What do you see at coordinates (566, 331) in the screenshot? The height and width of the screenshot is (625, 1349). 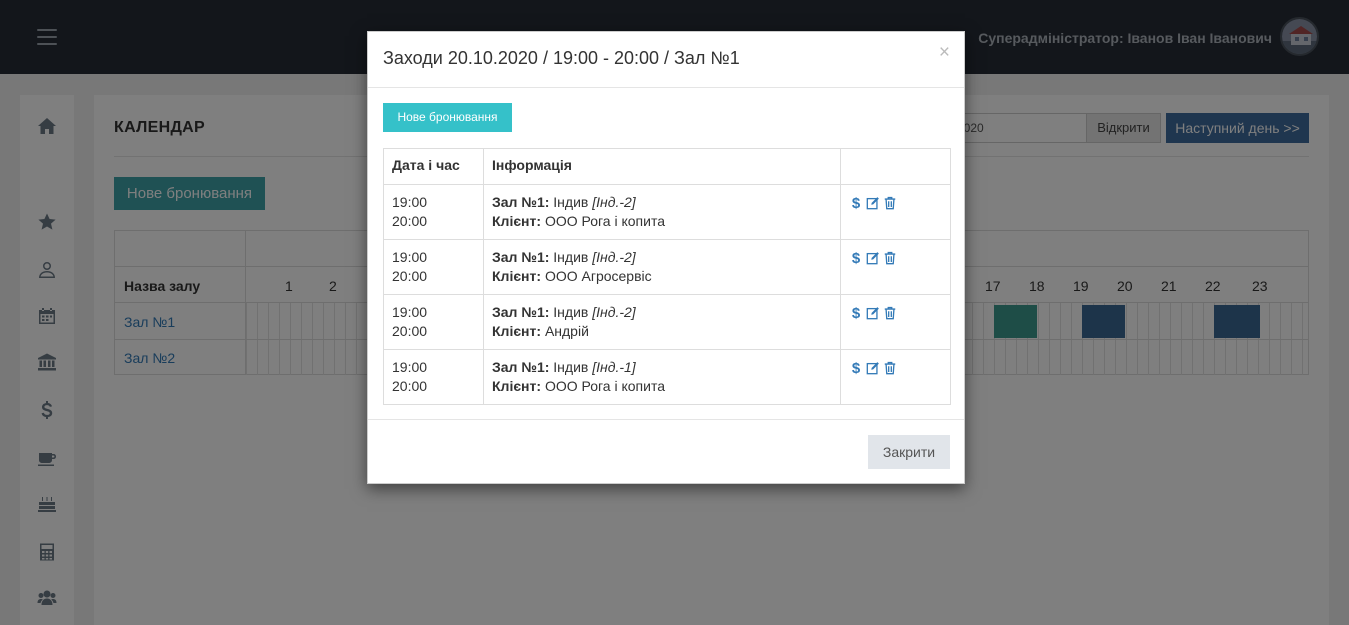 I see `client-name: Андрій` at bounding box center [566, 331].